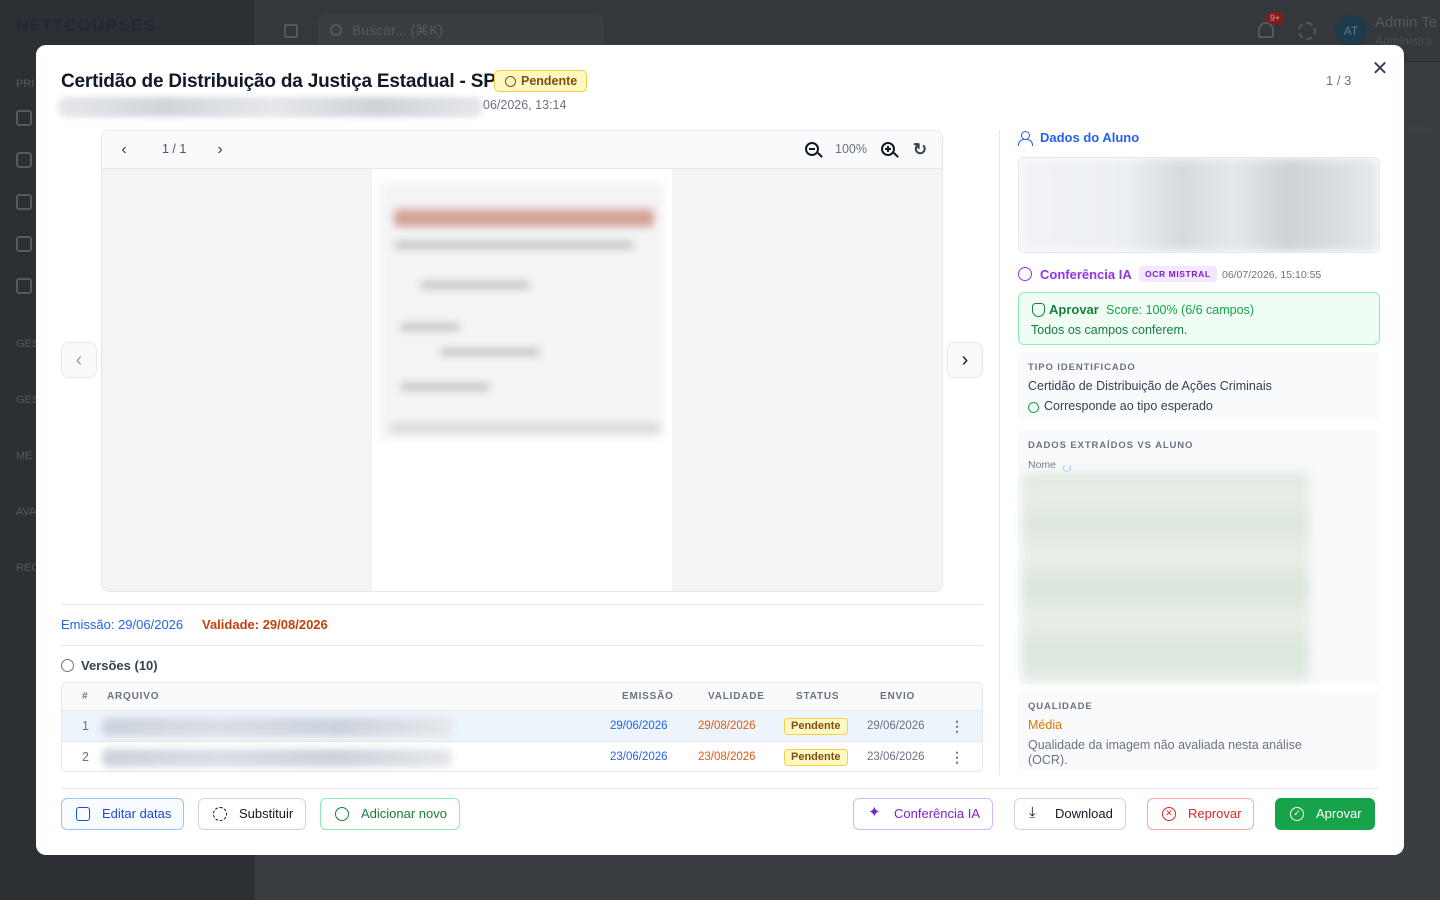 The width and height of the screenshot is (1440, 900). I want to click on bell-icon, so click(1266, 30).